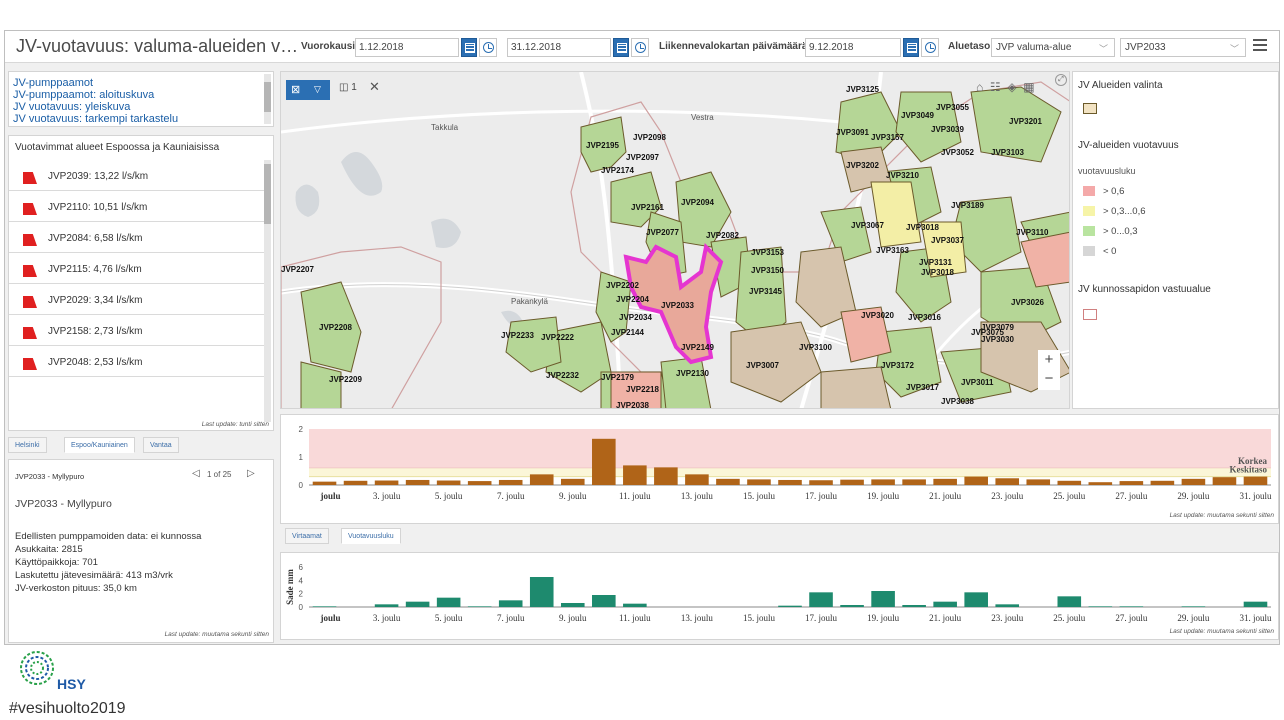  I want to click on map-area-label: JVP3007, so click(762, 365).